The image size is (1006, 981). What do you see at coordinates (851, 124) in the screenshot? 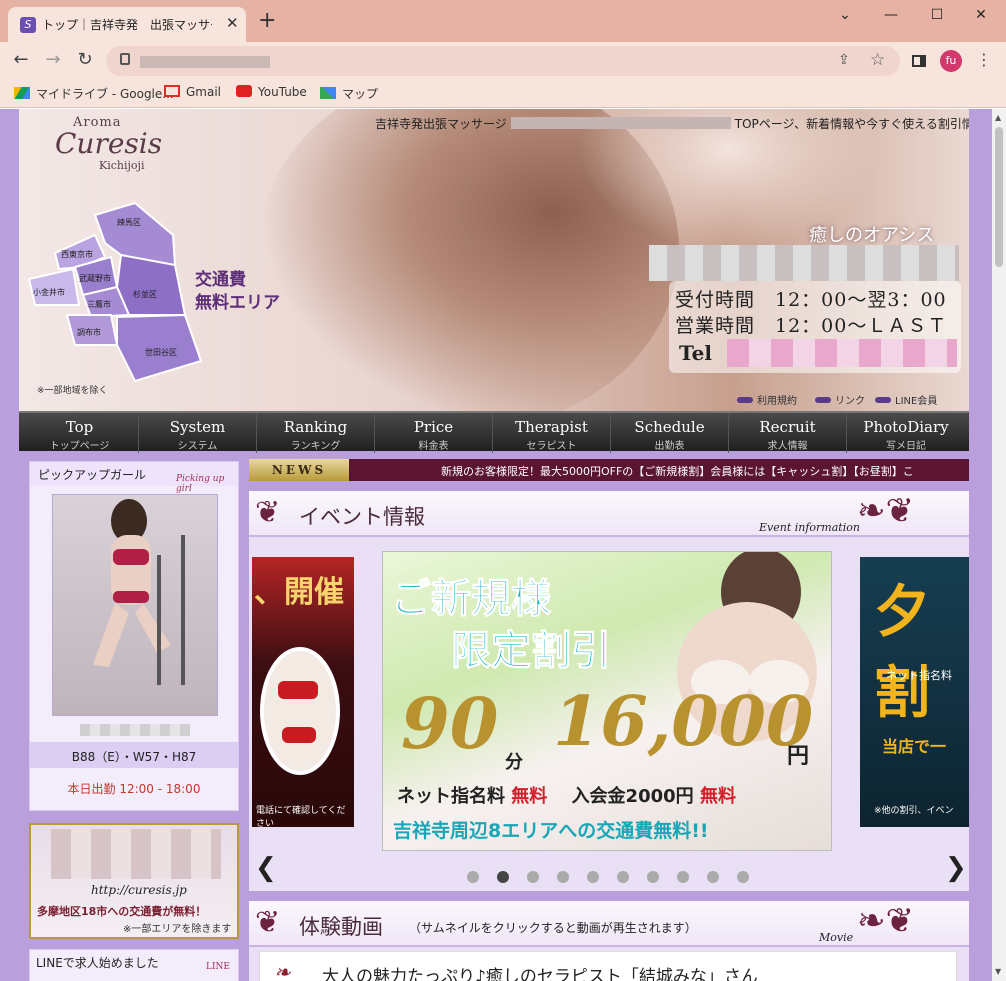
I see `tagline-right: TOPページ、新着情報や今すぐ使える割引情報` at bounding box center [851, 124].